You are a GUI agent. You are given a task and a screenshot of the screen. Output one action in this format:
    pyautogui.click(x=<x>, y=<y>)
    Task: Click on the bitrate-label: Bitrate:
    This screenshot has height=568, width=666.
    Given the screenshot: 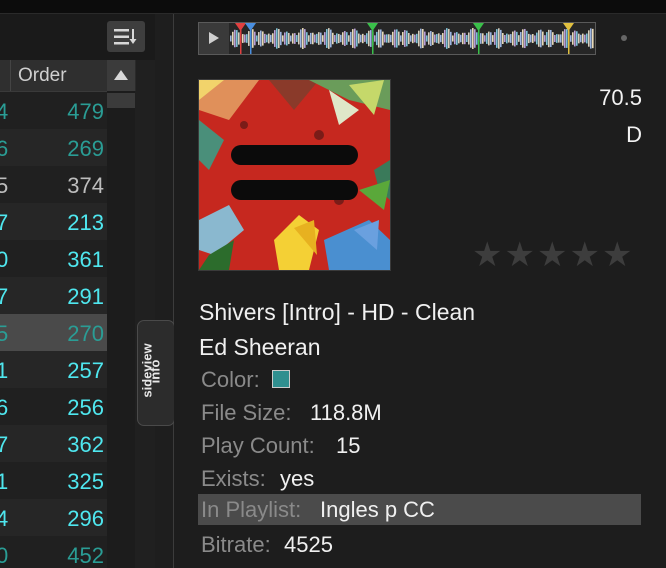 What is the action you would take?
    pyautogui.click(x=236, y=544)
    